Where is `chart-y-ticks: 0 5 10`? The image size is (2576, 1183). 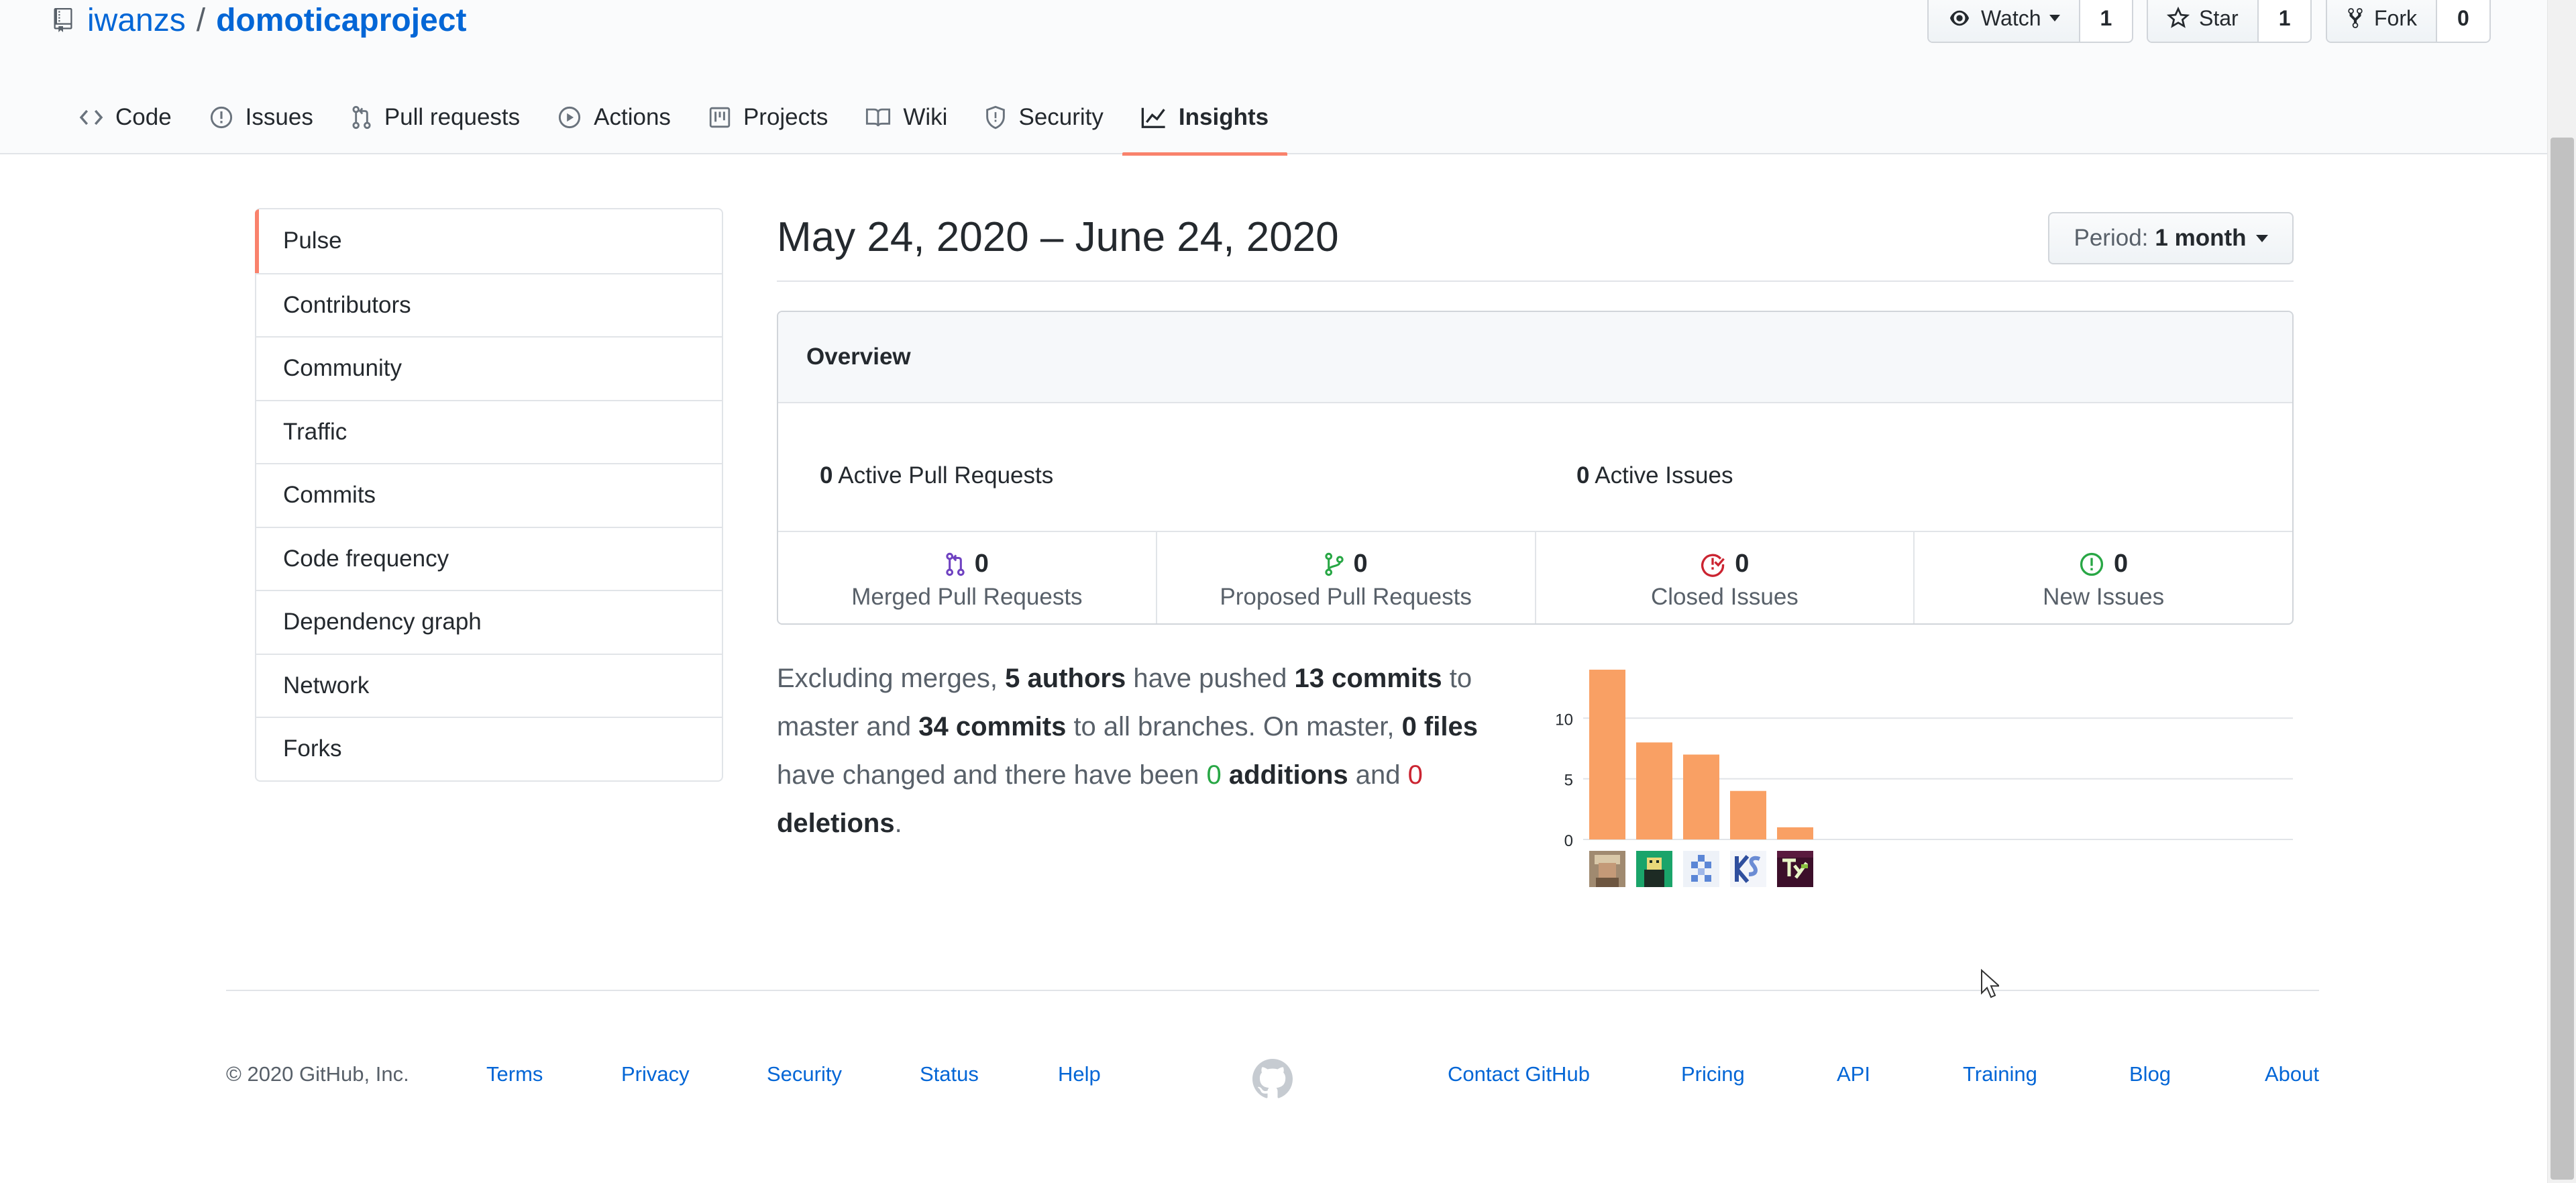
chart-y-ticks: 0 5 10 is located at coordinates (1564, 781).